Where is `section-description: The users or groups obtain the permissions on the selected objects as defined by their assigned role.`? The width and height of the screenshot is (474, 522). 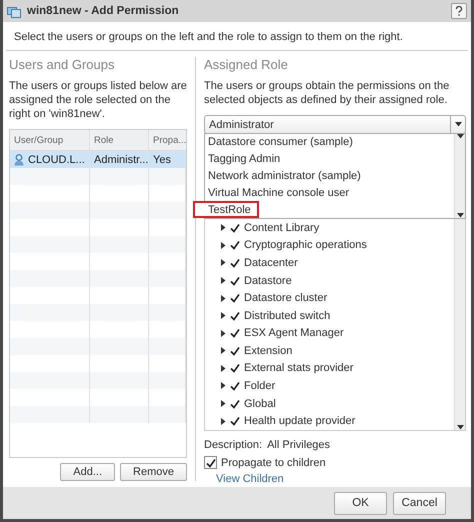 section-description: The users or groups obtain the permissions on the selected objects as defined by their assigned role. is located at coordinates (327, 93).